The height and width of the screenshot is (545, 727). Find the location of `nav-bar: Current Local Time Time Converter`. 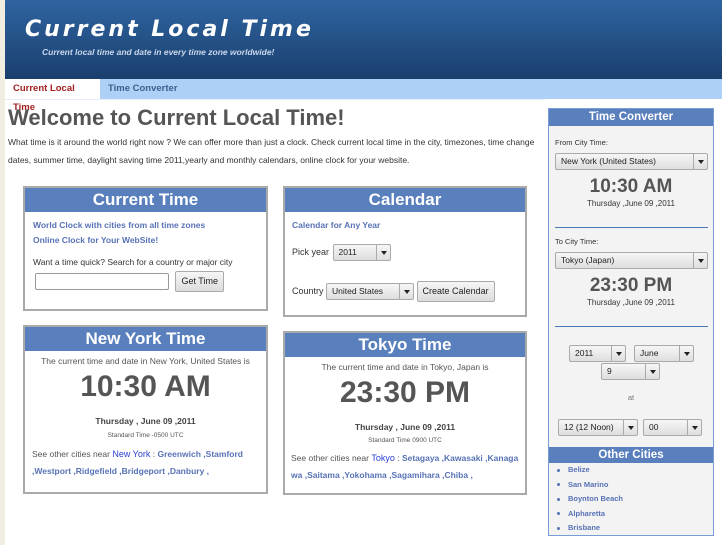

nav-bar: Current Local Time Time Converter is located at coordinates (363, 96).